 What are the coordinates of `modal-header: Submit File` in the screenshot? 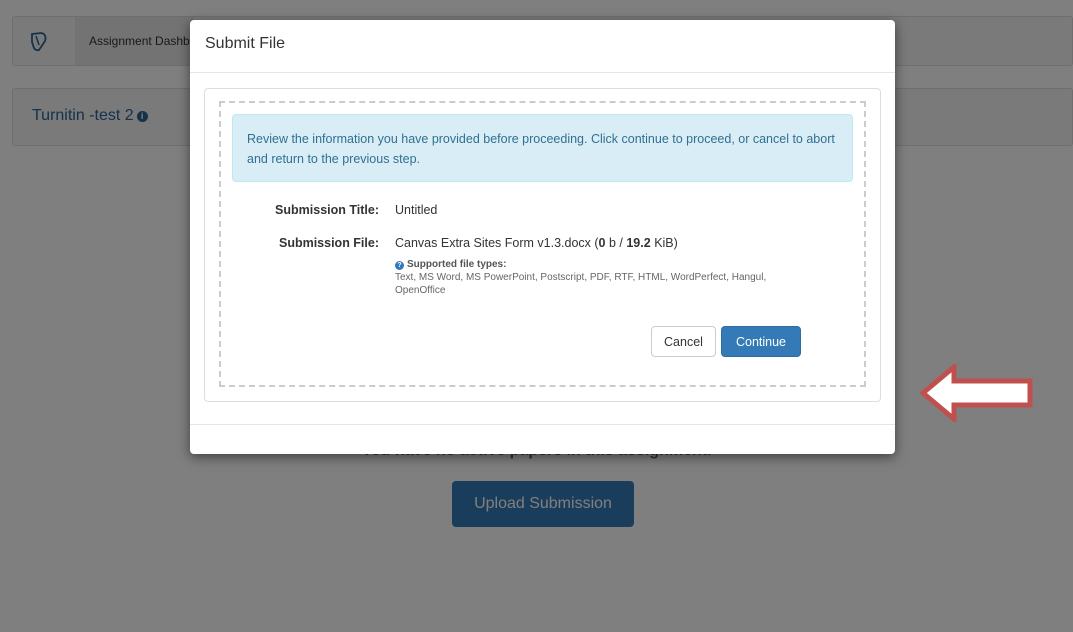 It's located at (542, 46).